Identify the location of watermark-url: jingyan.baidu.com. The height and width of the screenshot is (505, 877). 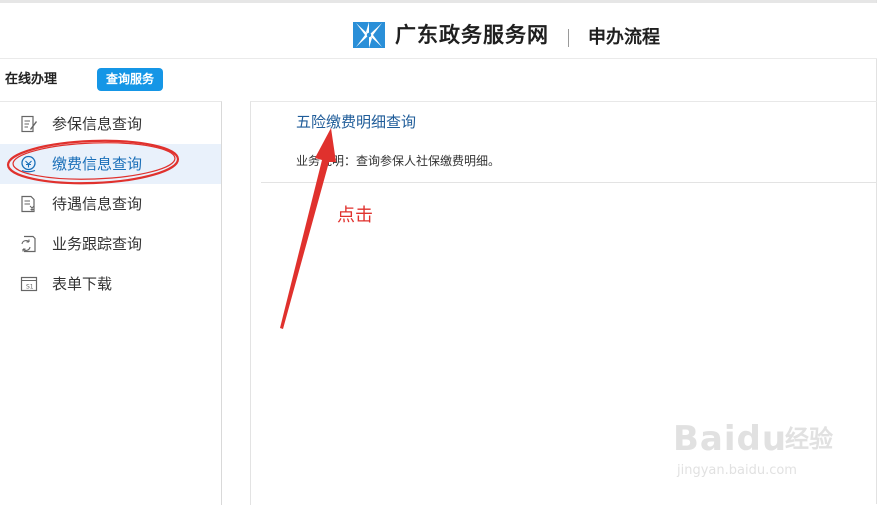
(737, 470).